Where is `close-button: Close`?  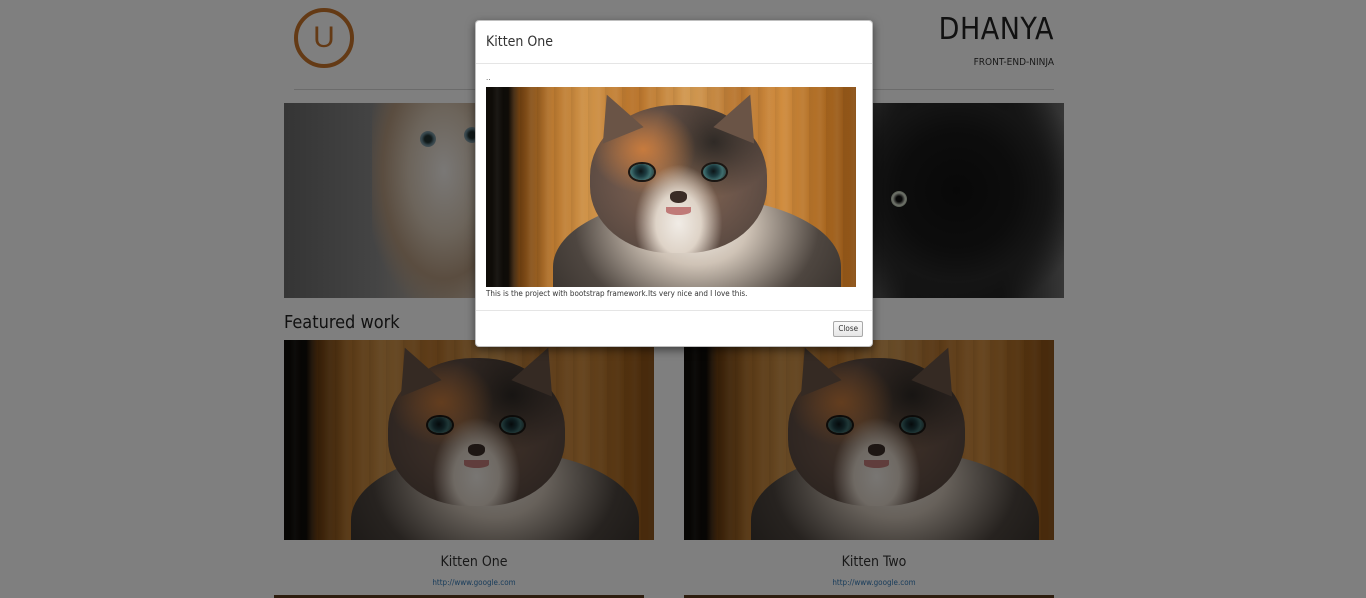 close-button: Close is located at coordinates (848, 329).